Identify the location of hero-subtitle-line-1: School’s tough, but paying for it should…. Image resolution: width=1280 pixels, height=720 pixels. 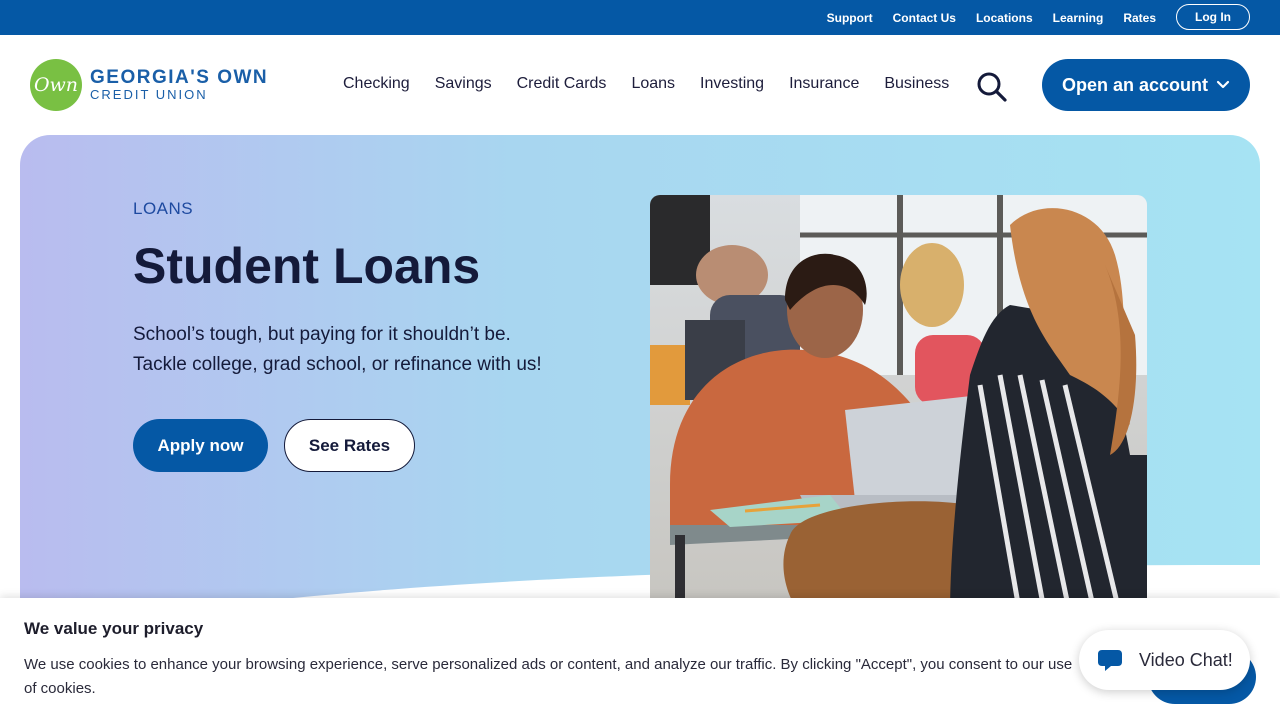
(322, 334).